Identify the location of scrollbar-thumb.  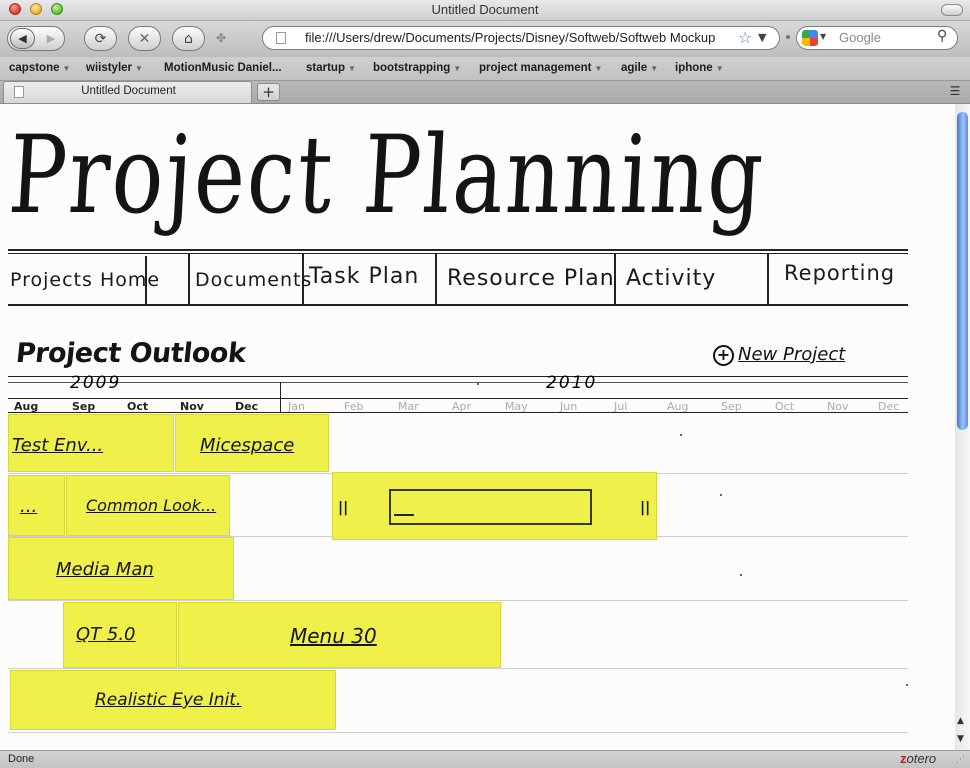
(962, 271).